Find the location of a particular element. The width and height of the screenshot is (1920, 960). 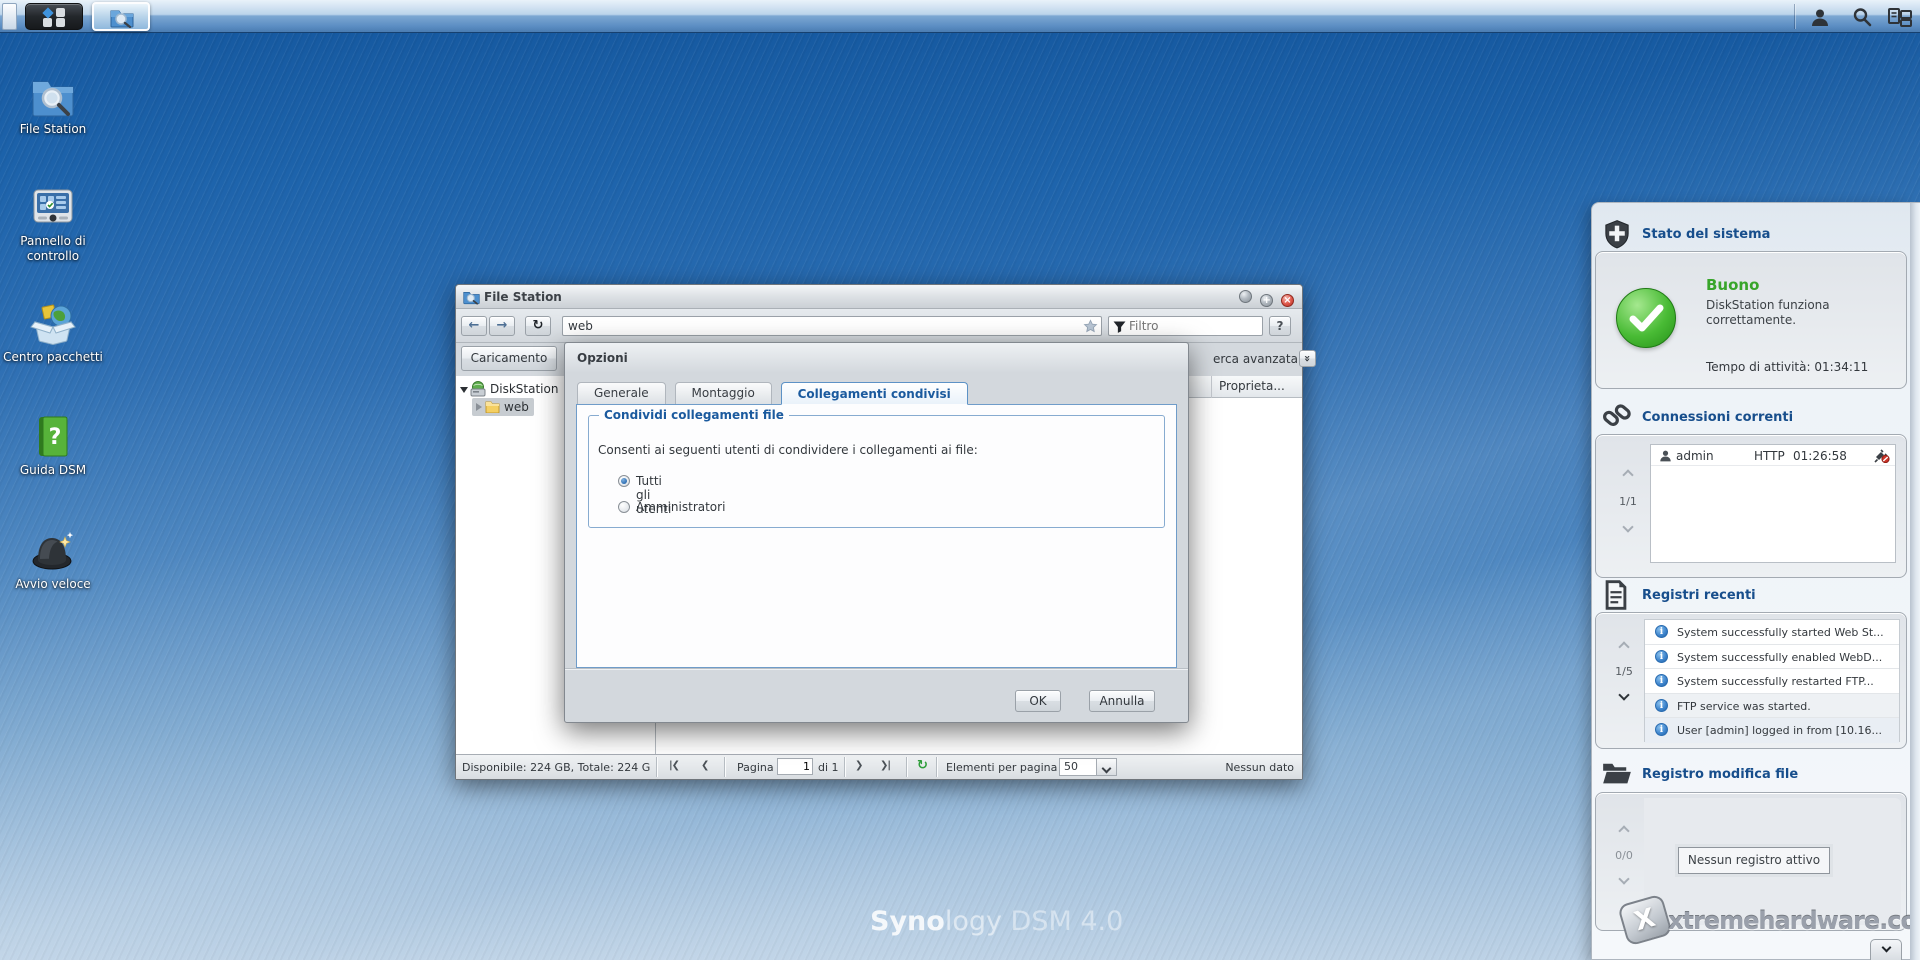

desktop-icon-control-panel: Pannello di controllo is located at coordinates (53, 225).